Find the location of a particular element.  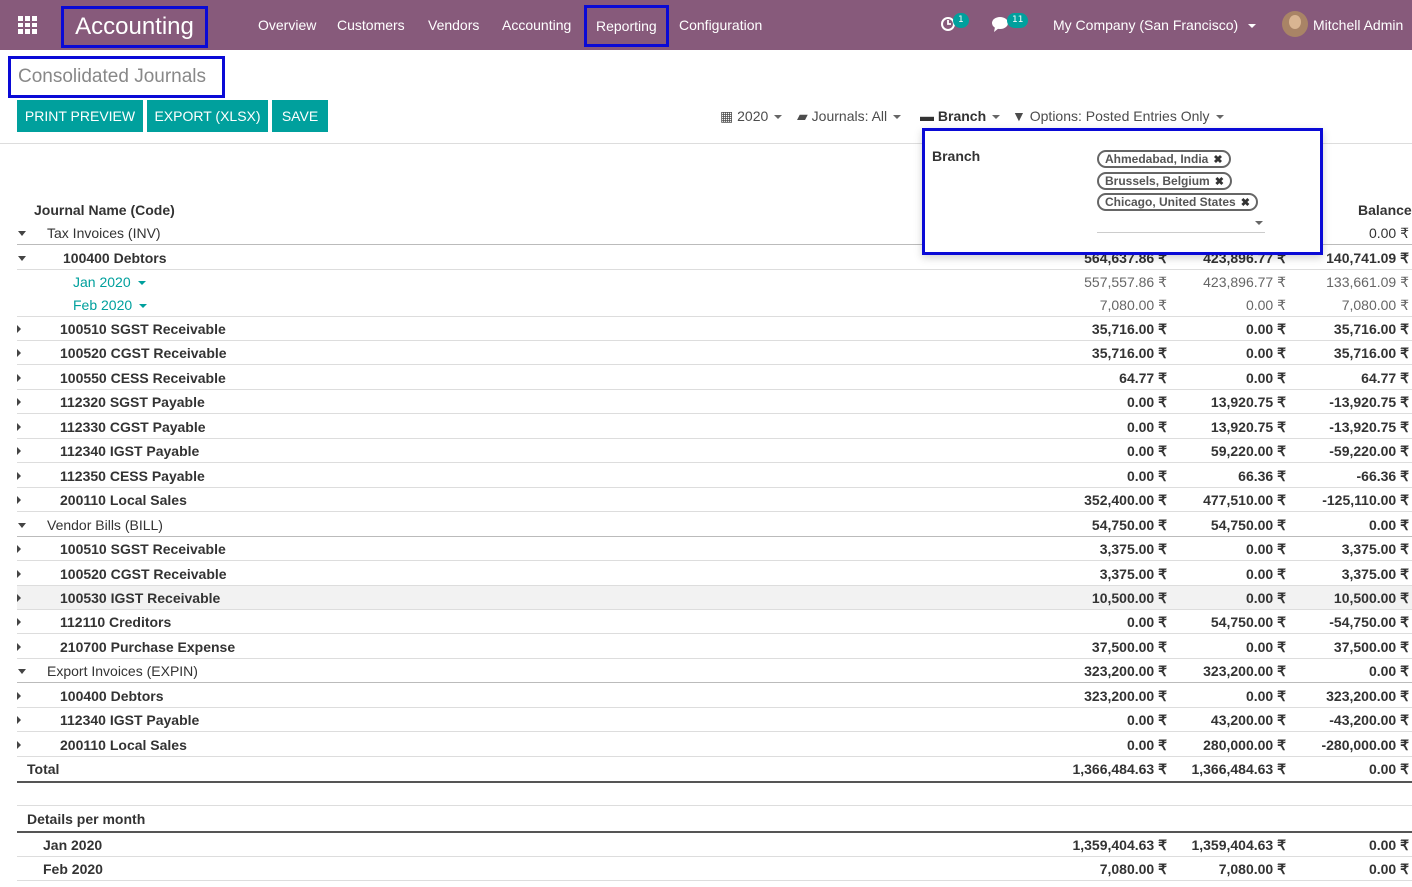

row-label: 100520 CGST Receivable is located at coordinates (143, 353).